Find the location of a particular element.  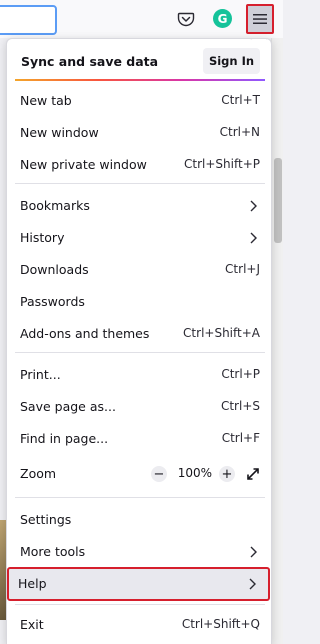

menu-item-shortcut: Ctrl+S is located at coordinates (240, 406).